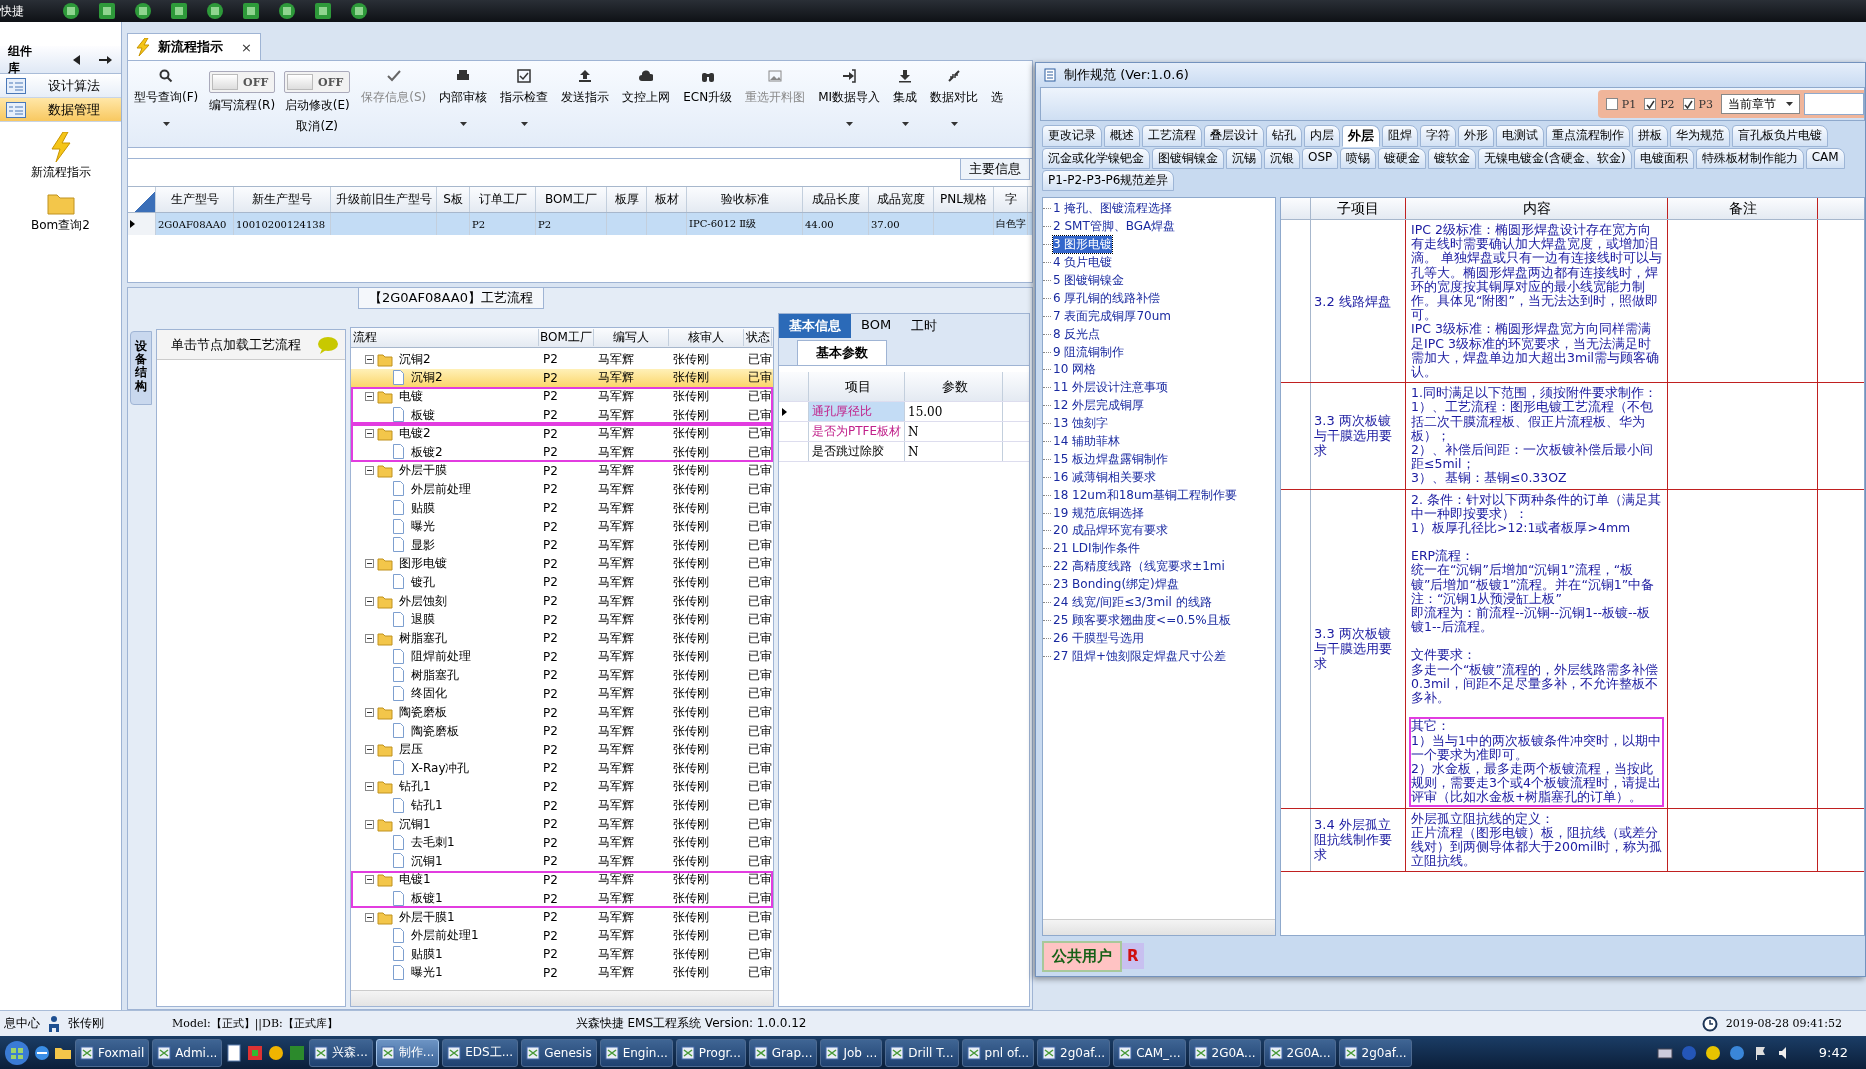 This screenshot has width=1866, height=1069. I want to click on table-row: 2G0AF08AA0 10010200124138 P2 P2 IPC-6012 Ⅱ级 44.00 37.00 白色字, so click(580, 224).